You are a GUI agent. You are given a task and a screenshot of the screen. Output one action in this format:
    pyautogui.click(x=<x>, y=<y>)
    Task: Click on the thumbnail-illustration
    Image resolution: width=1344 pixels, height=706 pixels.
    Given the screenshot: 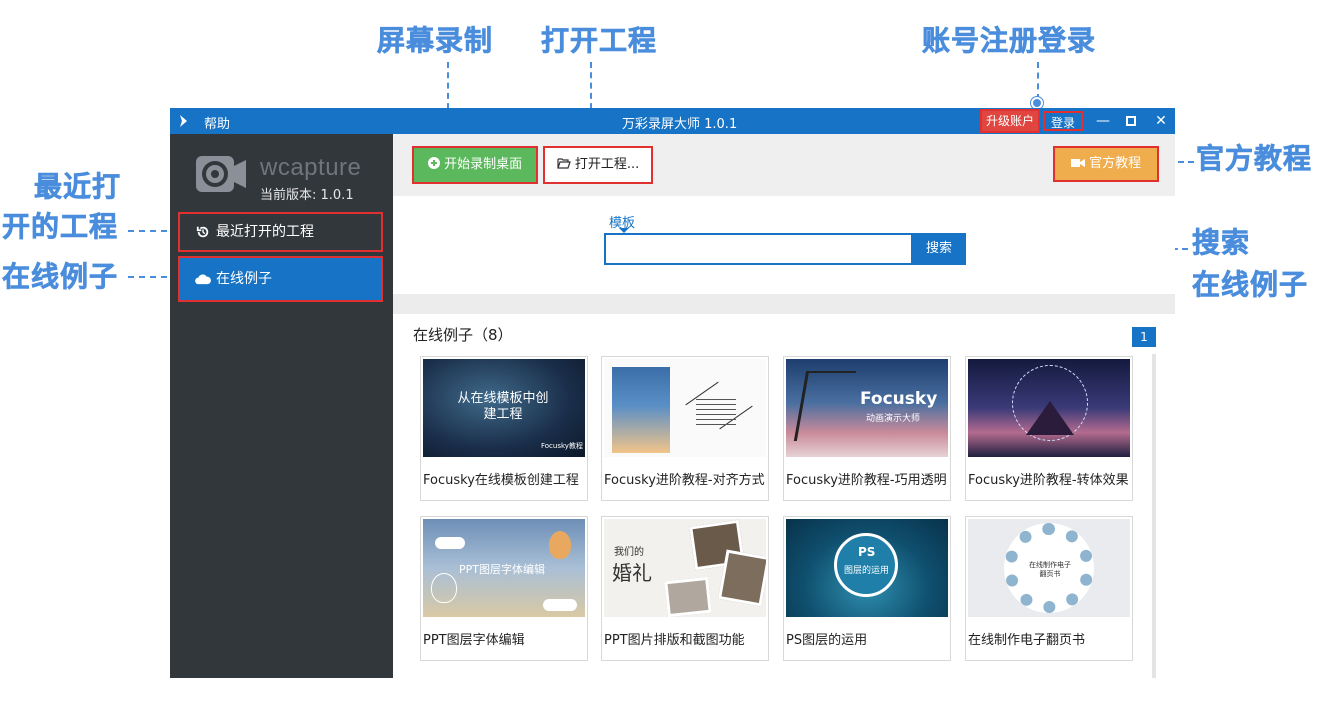 What is the action you would take?
    pyautogui.click(x=641, y=410)
    